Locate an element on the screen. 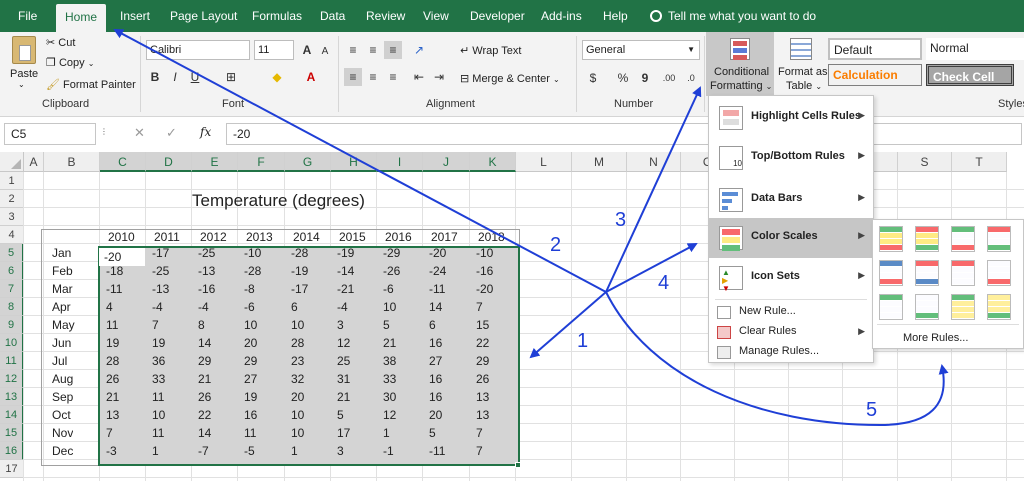 The image size is (1024, 481). month-label: May is located at coordinates (63, 325).